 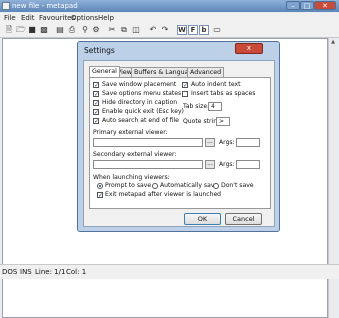 What do you see at coordinates (165, 30) in the screenshot?
I see `redo-icon: ↷` at bounding box center [165, 30].